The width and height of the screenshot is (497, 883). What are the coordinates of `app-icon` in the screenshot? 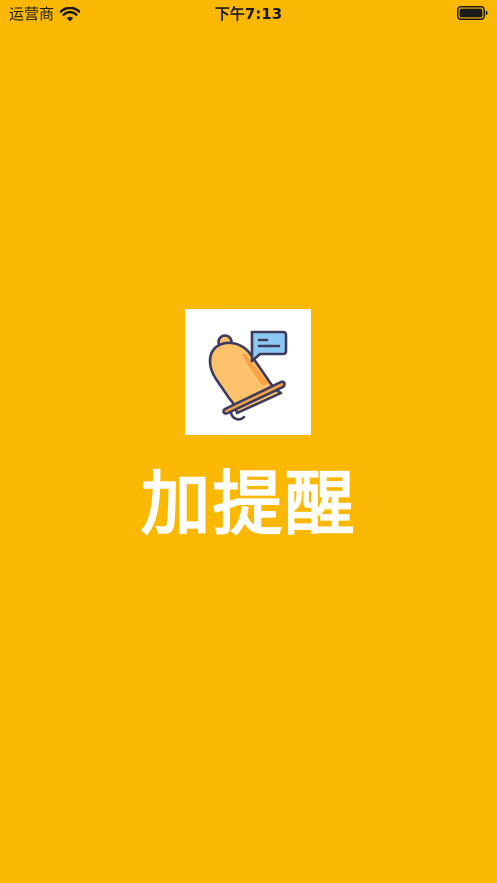 It's located at (248, 372).